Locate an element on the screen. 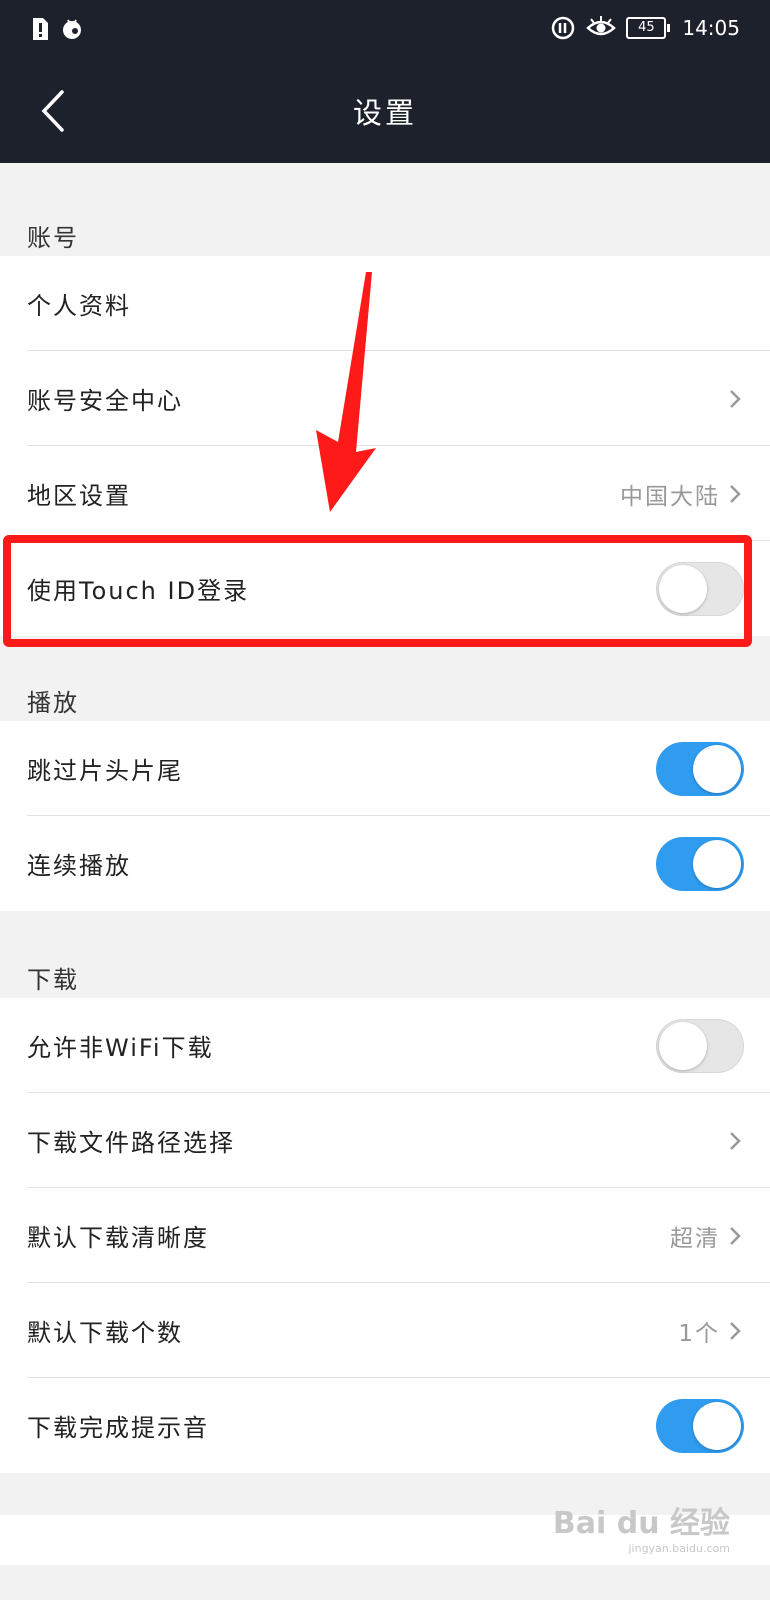 The image size is (770, 1600). setting-non-wifi-download: 允许非WiFi下载 is located at coordinates (385, 1045).